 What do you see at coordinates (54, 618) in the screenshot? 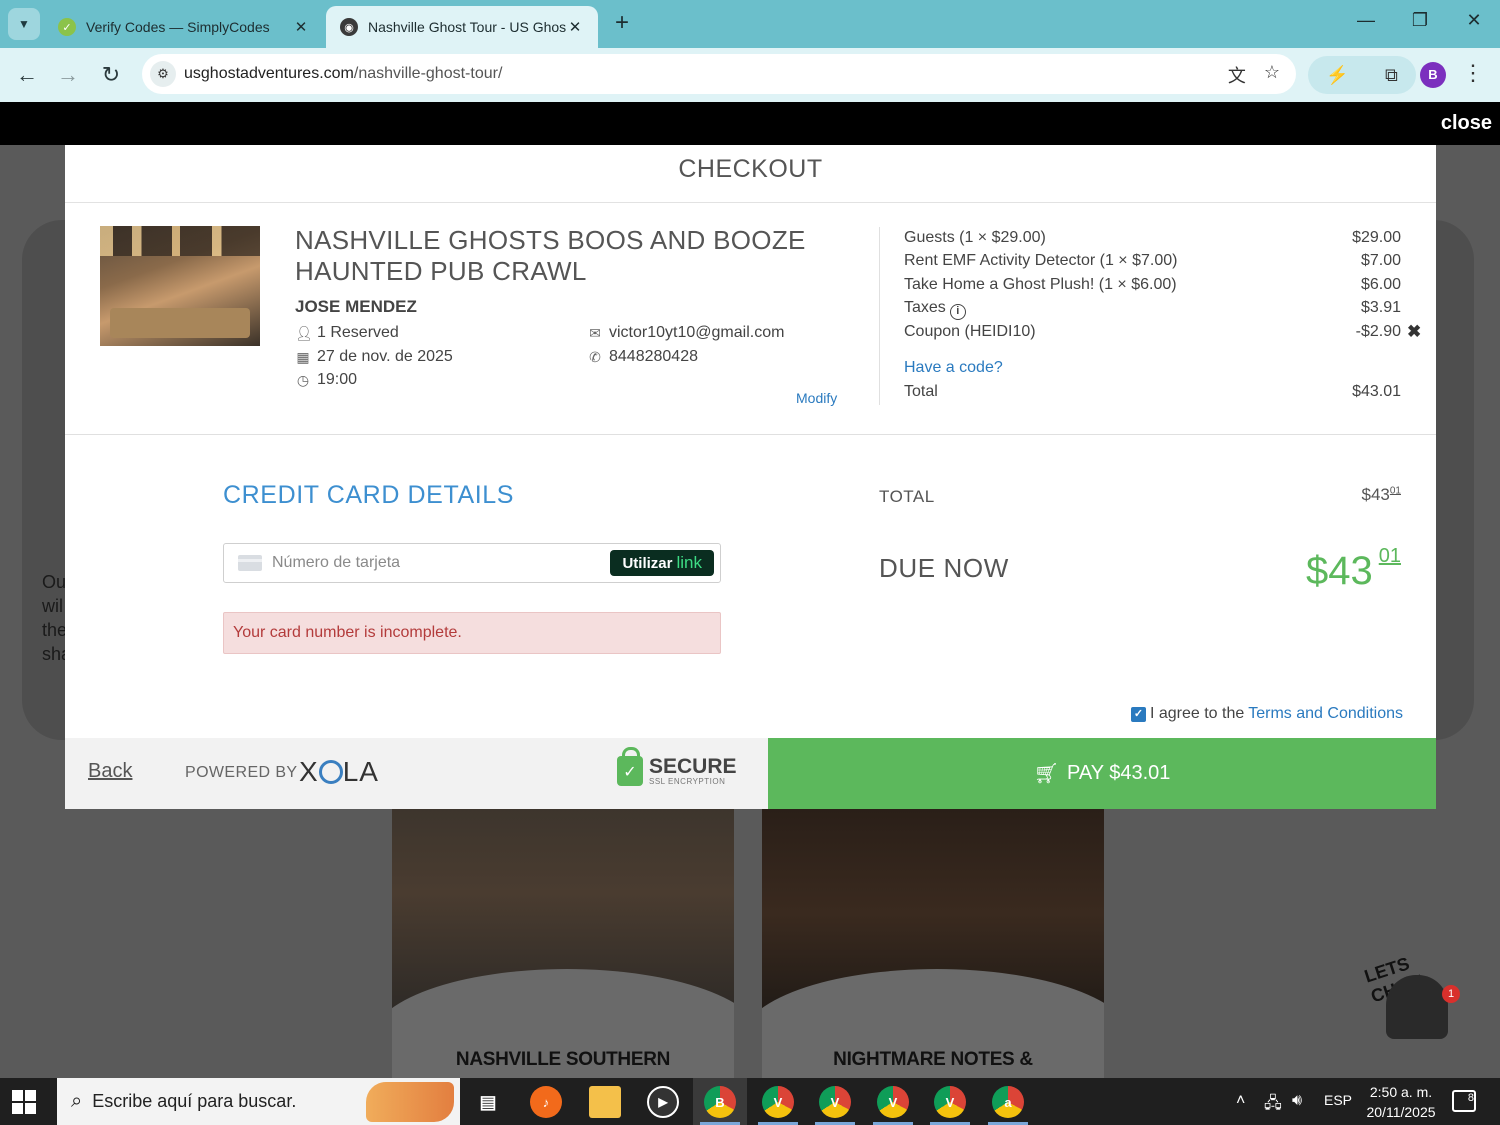
I see `background-left-text: Ou wil the sha` at bounding box center [54, 618].